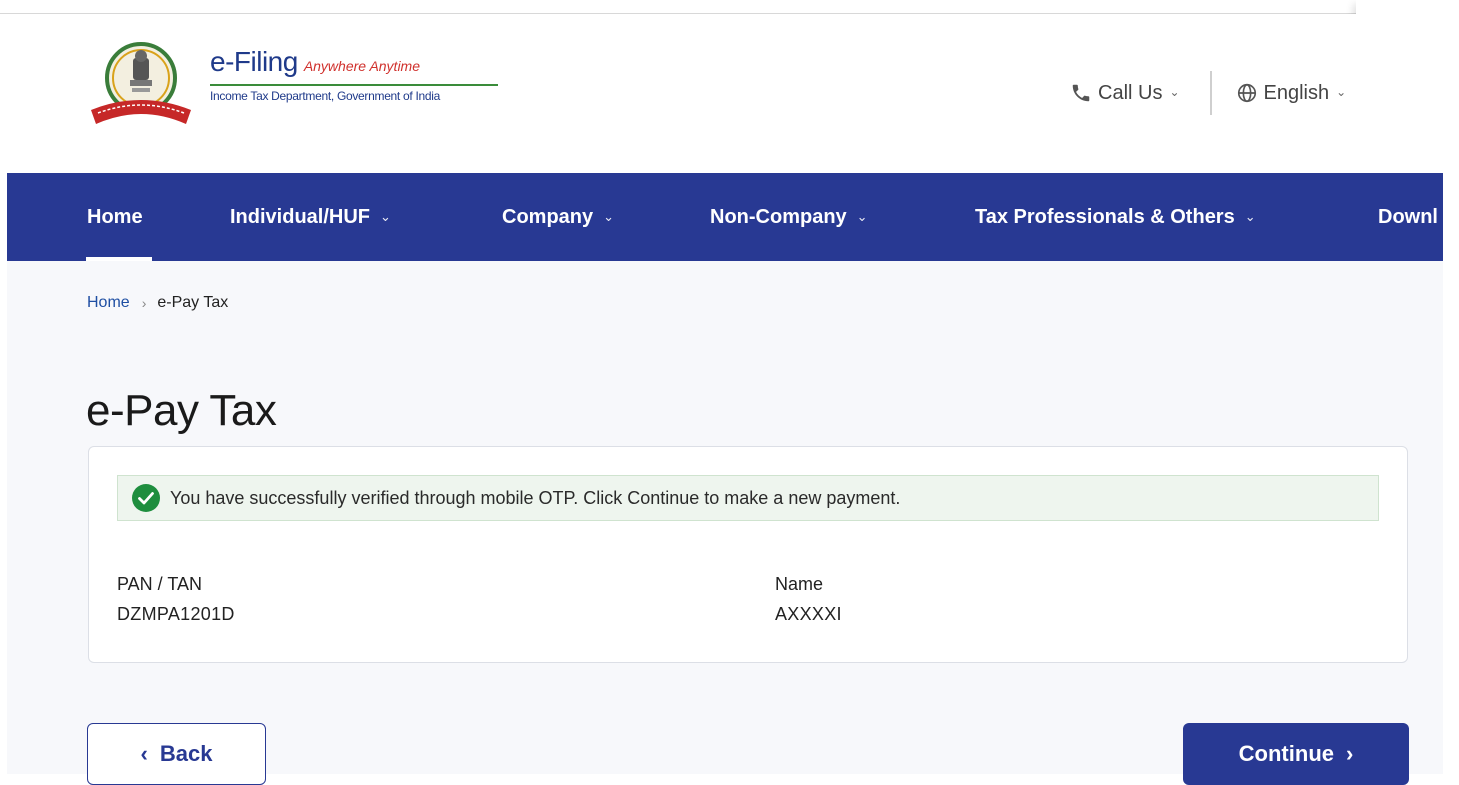 This screenshot has width=1459, height=785. I want to click on nav-item-label: Company, so click(548, 216).